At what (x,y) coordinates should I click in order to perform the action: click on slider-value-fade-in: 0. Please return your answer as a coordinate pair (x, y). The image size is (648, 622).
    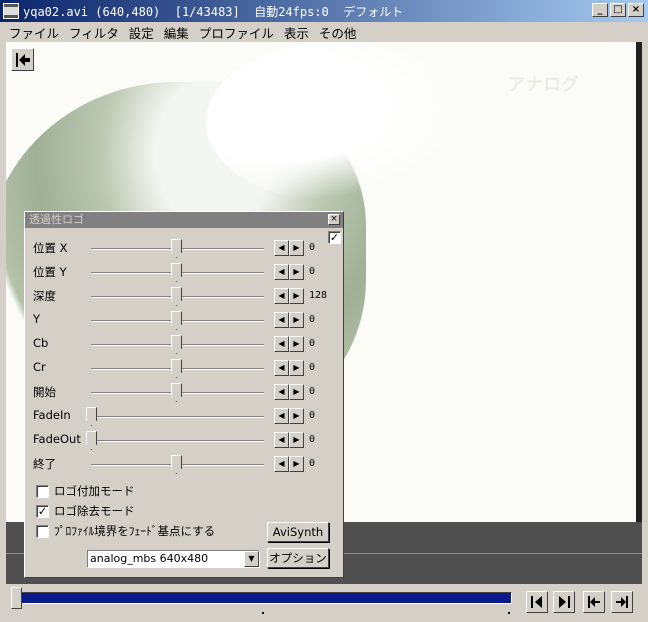
    Looking at the image, I should click on (312, 415).